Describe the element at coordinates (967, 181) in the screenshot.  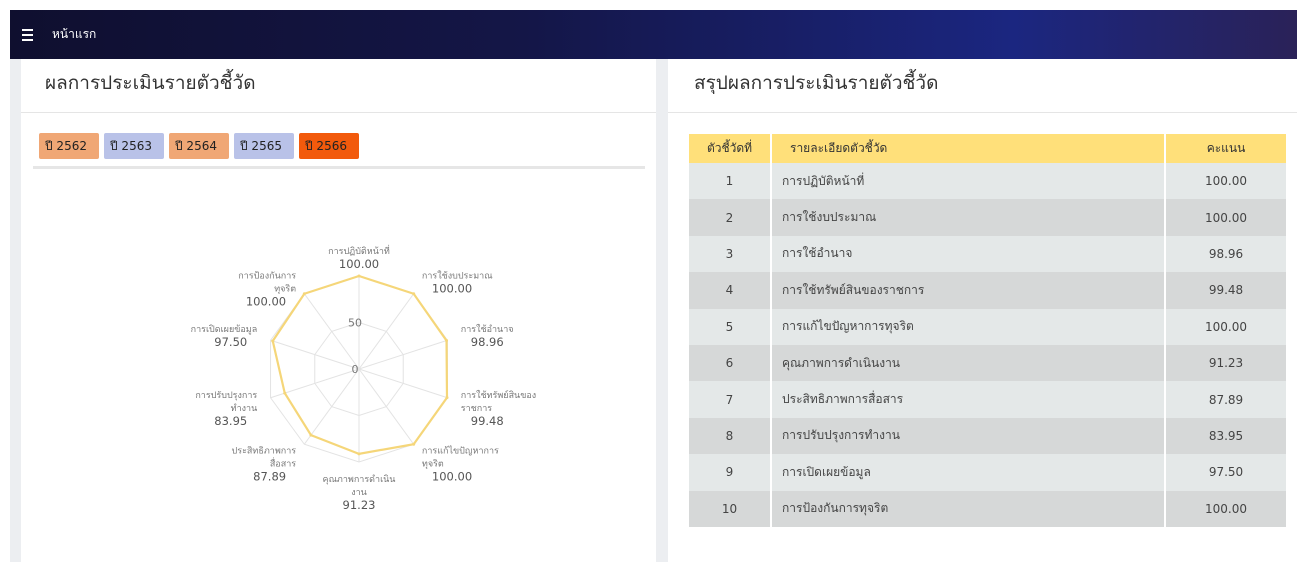
I see `cell-indicator-detail: การปฏิบัติหน้าที่` at that location.